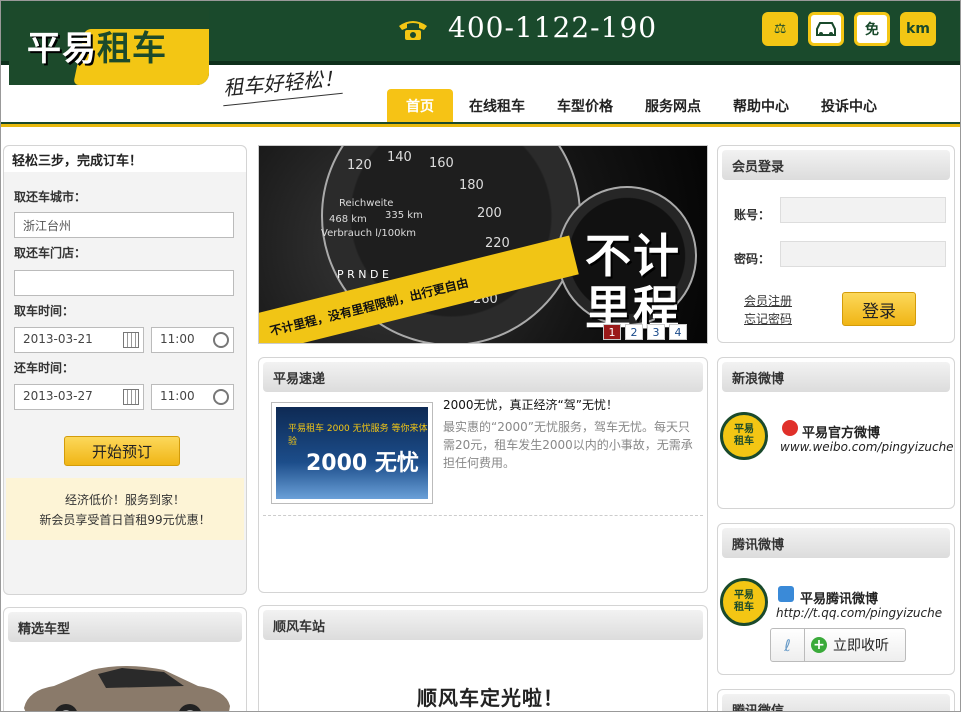  Describe the element at coordinates (849, 106) in the screenshot. I see `nav-complaints: 投诉中心` at that location.